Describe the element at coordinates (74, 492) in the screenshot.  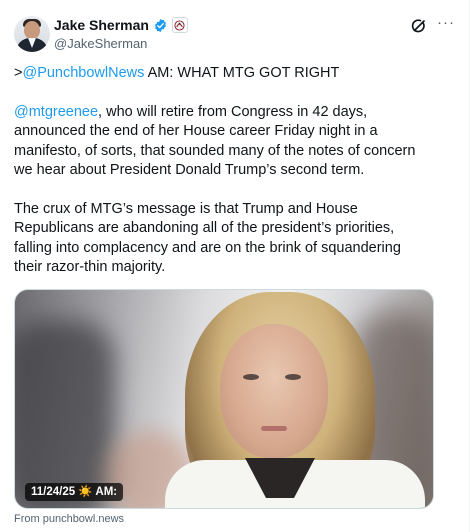
I see `media-date-badge: 11/24/25 ☀️ AM:` at that location.